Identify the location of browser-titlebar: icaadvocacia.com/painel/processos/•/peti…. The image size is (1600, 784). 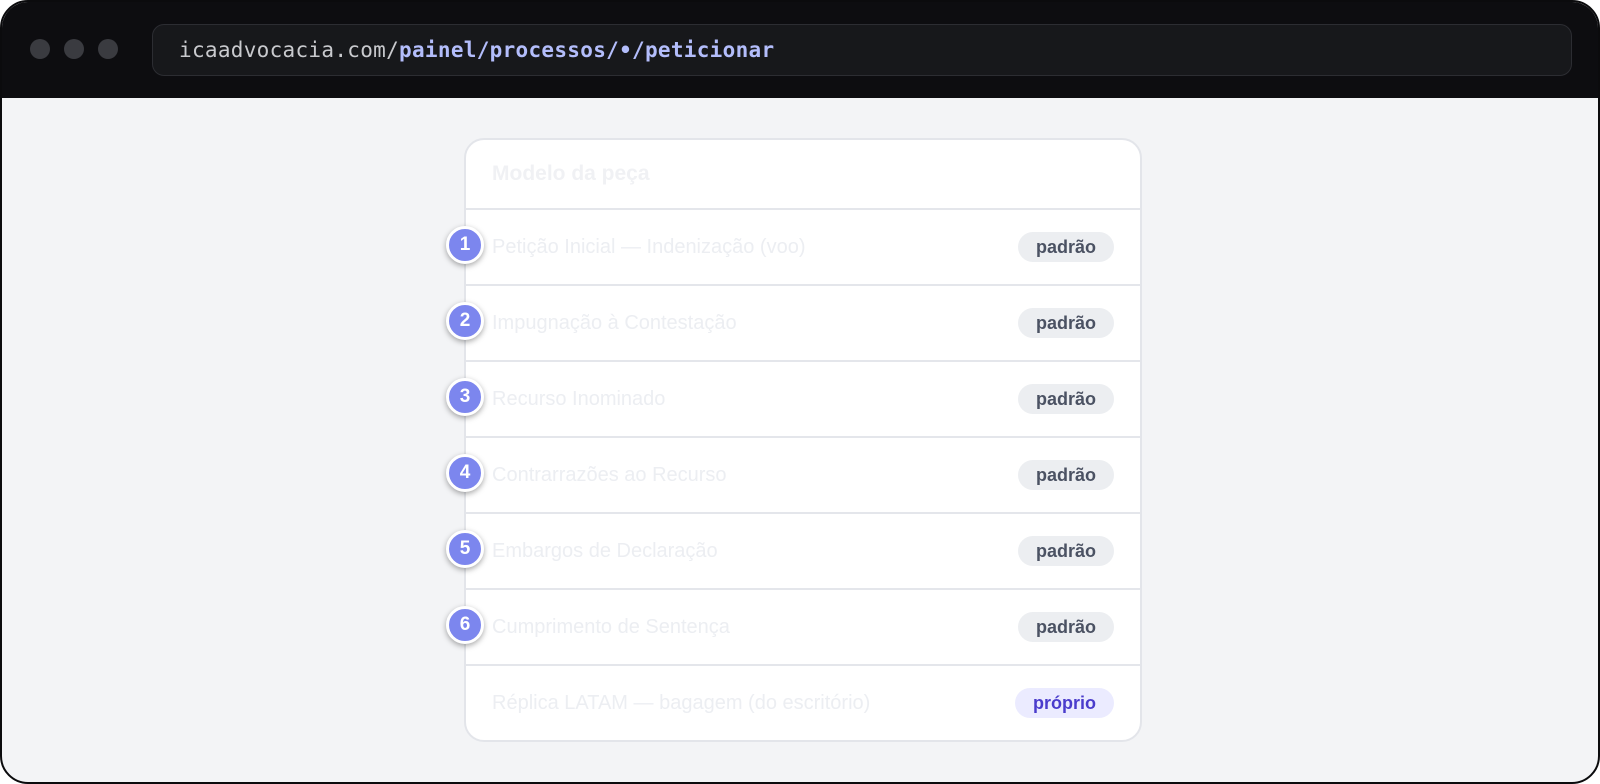
(800, 50).